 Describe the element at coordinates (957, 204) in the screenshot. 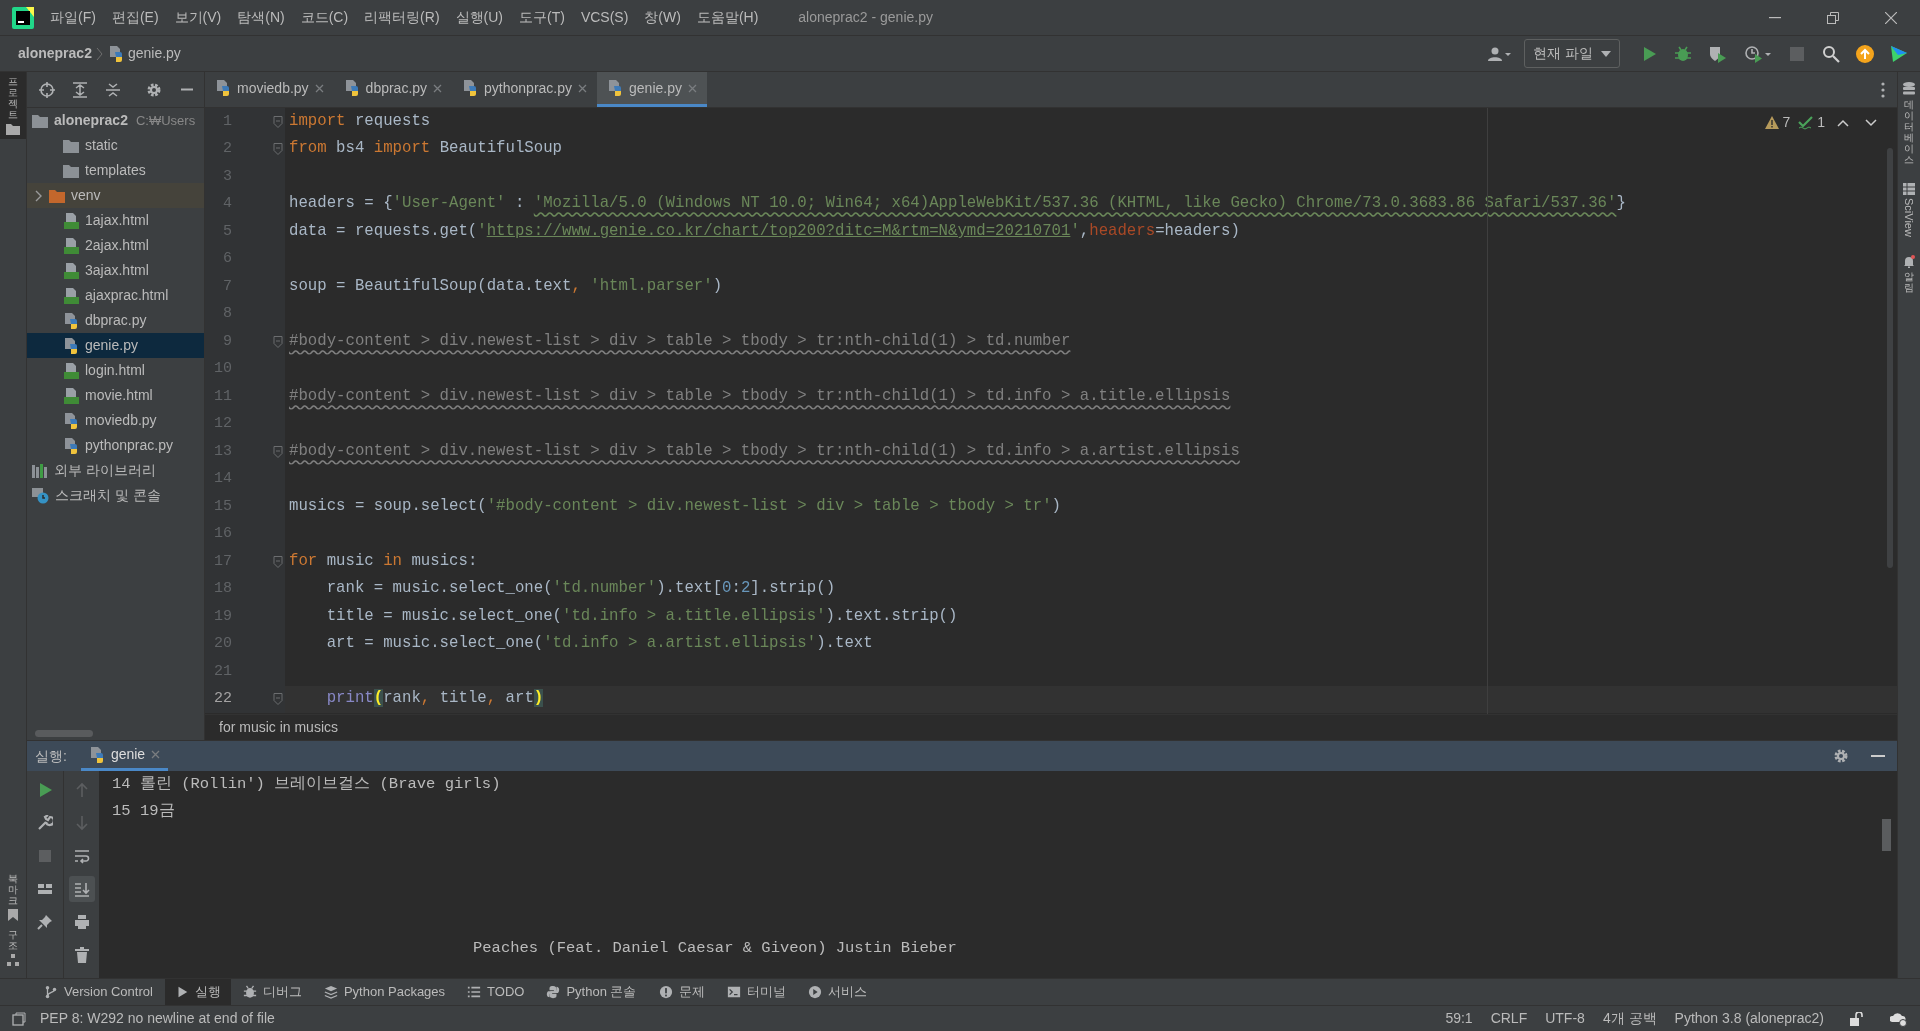

I see `code-line: headers = {'User-Agent' : 'Mozilla/5.0 (Windows NT 10.0; Win64; x64)AppleWebKit/537.36 (KHTML, like Gecko) Chrome/73.0.3683.86 Safari/537.36'}` at that location.